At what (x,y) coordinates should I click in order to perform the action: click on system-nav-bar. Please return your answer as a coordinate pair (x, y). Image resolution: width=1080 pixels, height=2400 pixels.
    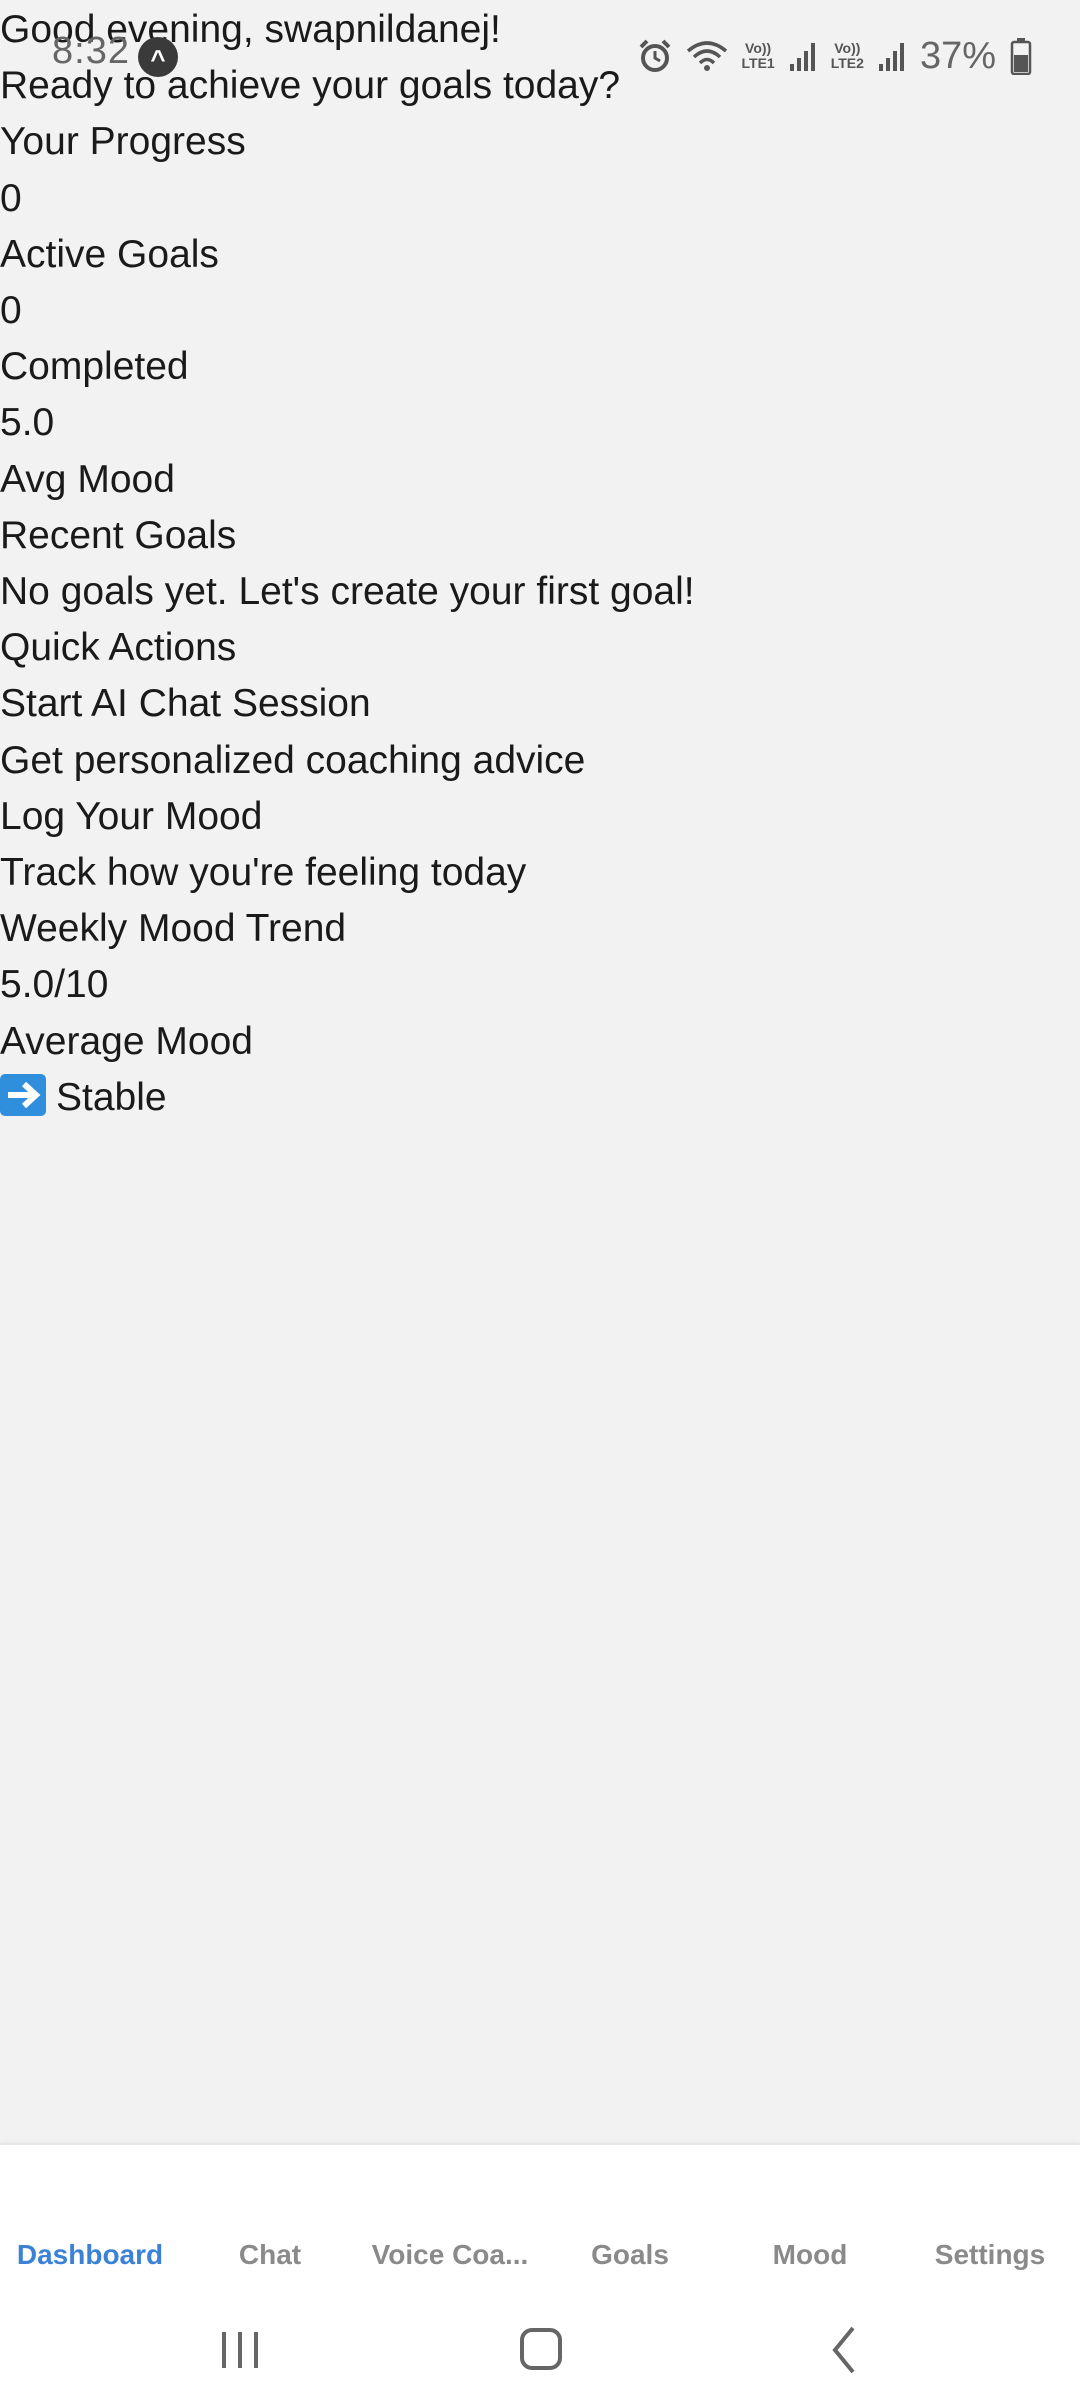
    Looking at the image, I should click on (540, 2350).